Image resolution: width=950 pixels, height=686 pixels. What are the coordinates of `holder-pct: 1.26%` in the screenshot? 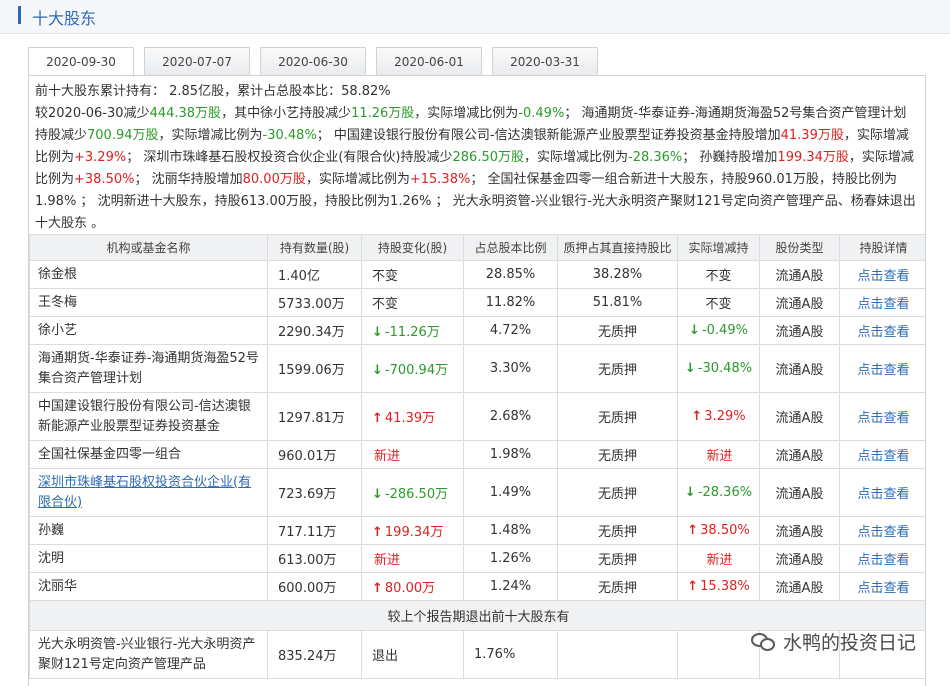 It's located at (510, 558).